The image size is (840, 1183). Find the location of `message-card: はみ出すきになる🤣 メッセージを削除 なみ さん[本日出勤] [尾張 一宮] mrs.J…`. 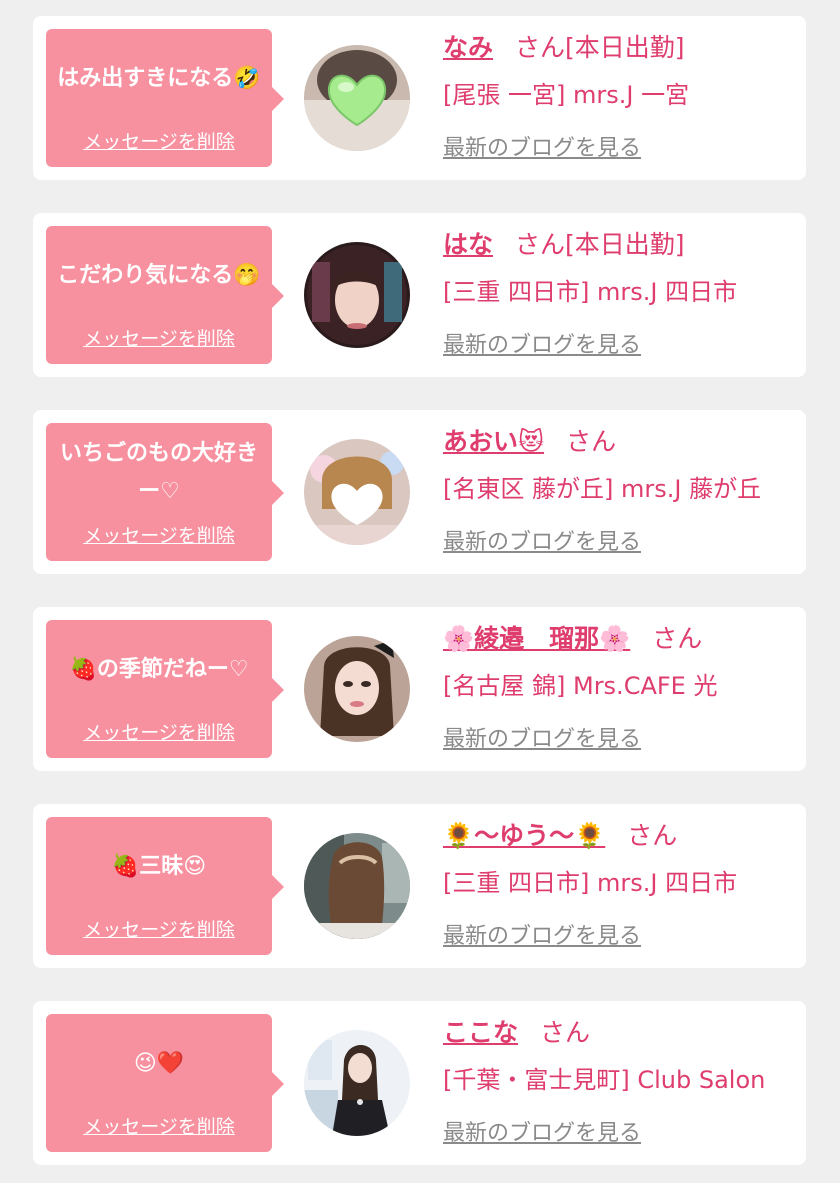

message-card: はみ出すきになる🤣 メッセージを削除 なみ さん[本日出勤] [尾張 一宮] mrs.J… is located at coordinates (419, 98).